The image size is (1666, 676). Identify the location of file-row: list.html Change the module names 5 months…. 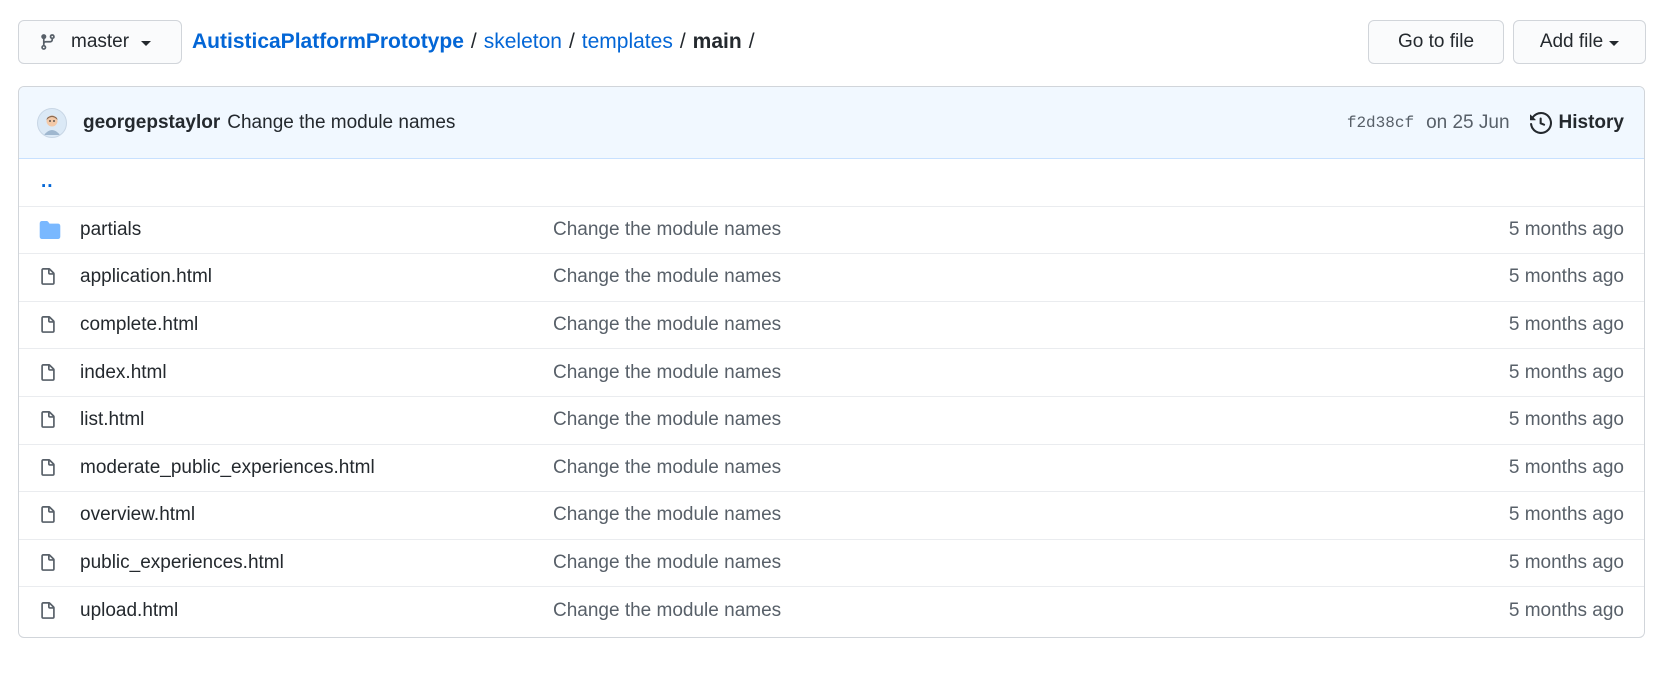
(831, 421).